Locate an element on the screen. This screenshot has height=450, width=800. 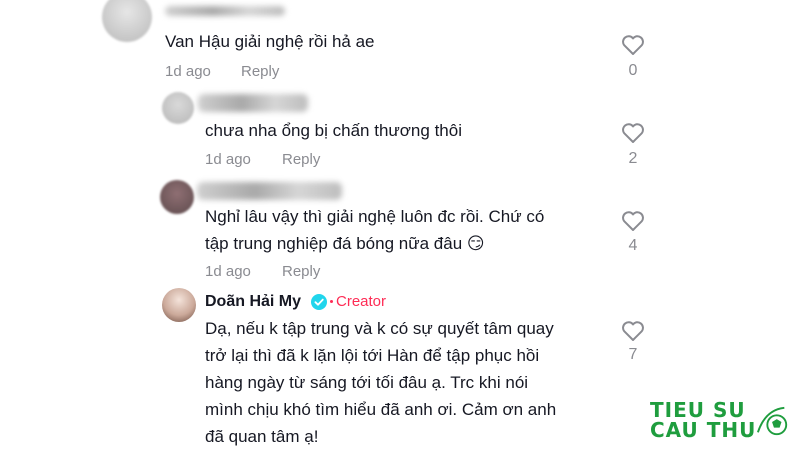
comment-text-line: đã quan tâm ạ! is located at coordinates (262, 436).